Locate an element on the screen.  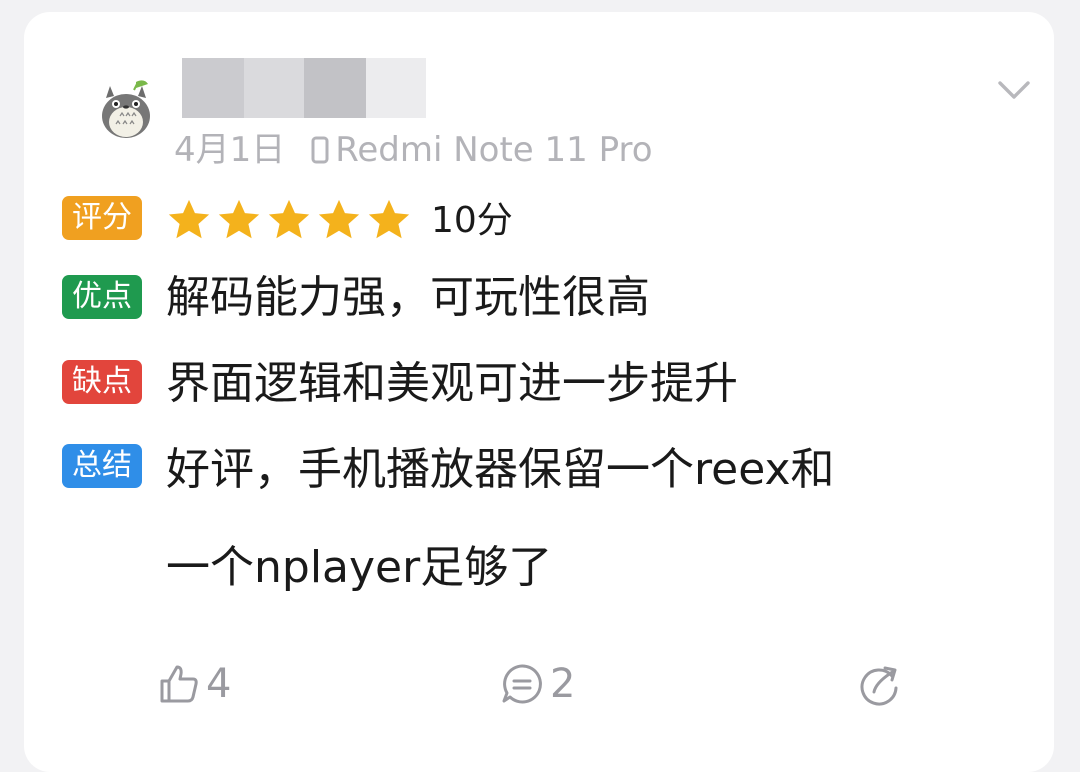
share-button is located at coordinates (883, 684).